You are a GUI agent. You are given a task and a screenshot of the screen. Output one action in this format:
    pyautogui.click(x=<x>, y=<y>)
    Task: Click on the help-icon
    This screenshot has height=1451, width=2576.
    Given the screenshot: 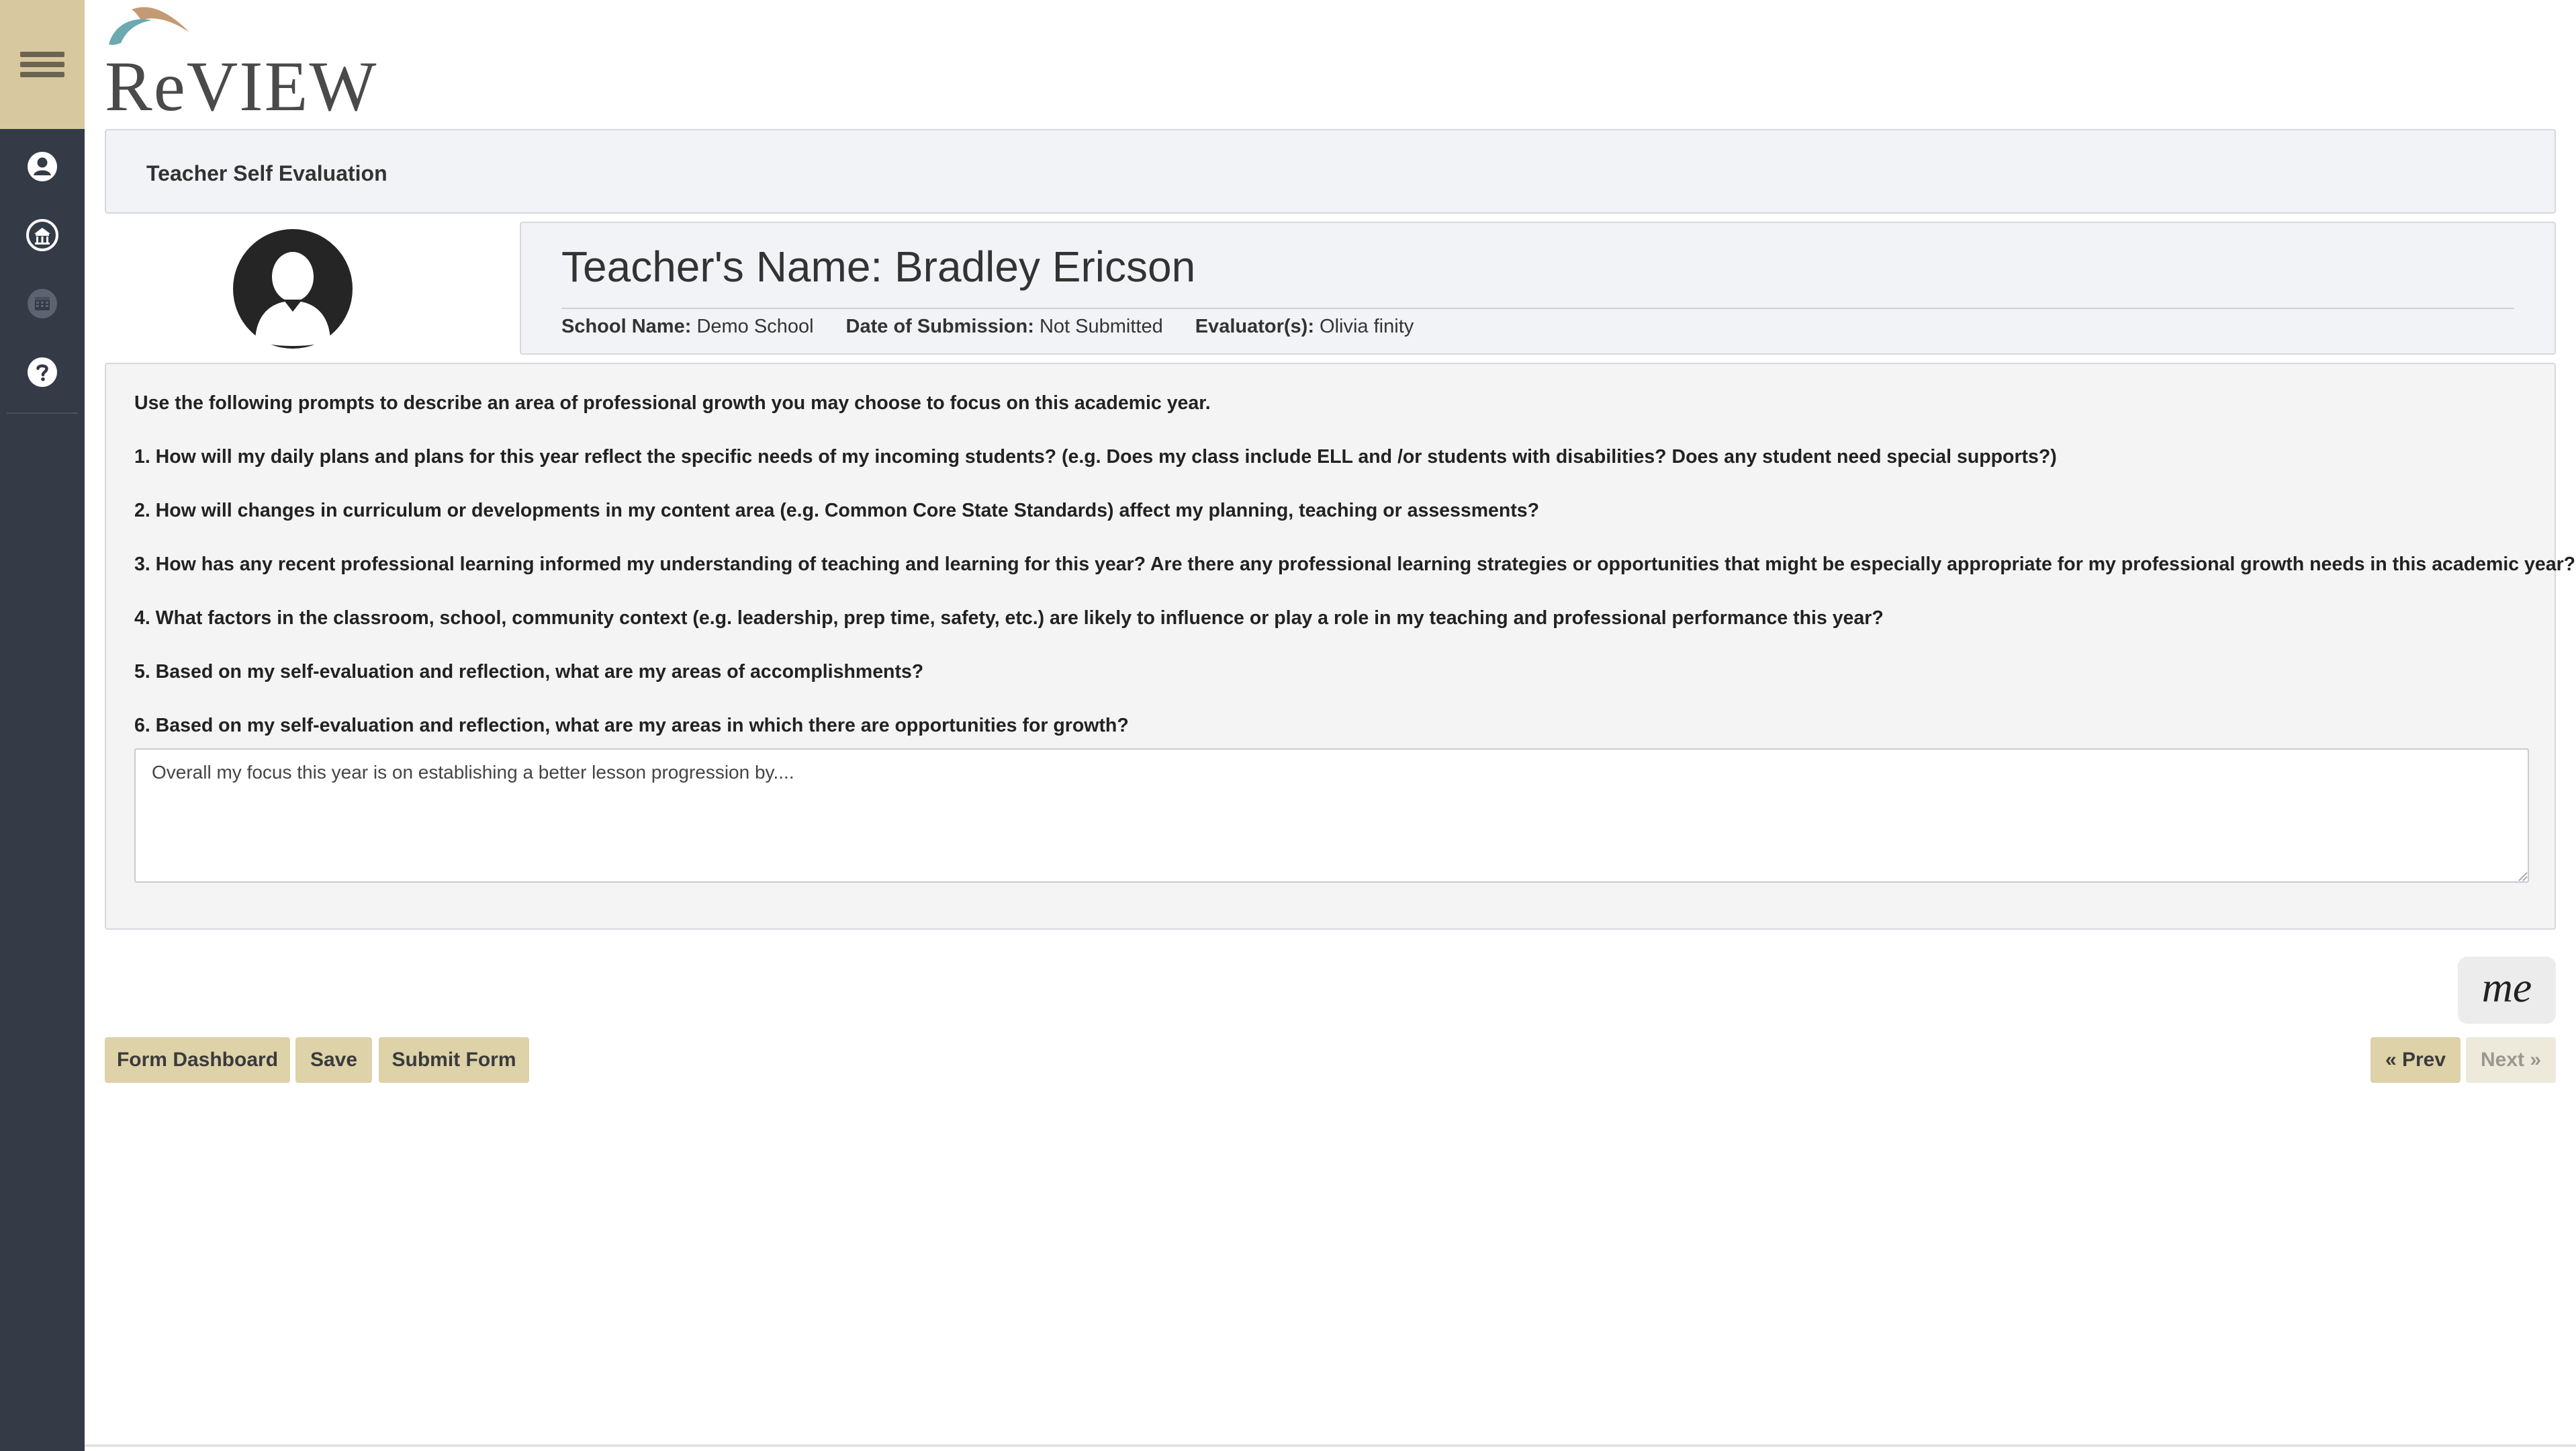 What is the action you would take?
    pyautogui.click(x=42, y=372)
    